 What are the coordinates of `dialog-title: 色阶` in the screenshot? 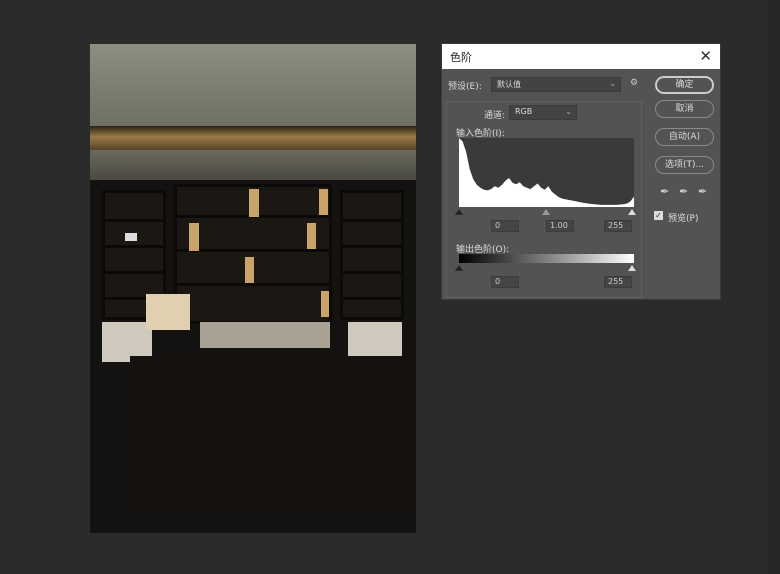 It's located at (581, 56).